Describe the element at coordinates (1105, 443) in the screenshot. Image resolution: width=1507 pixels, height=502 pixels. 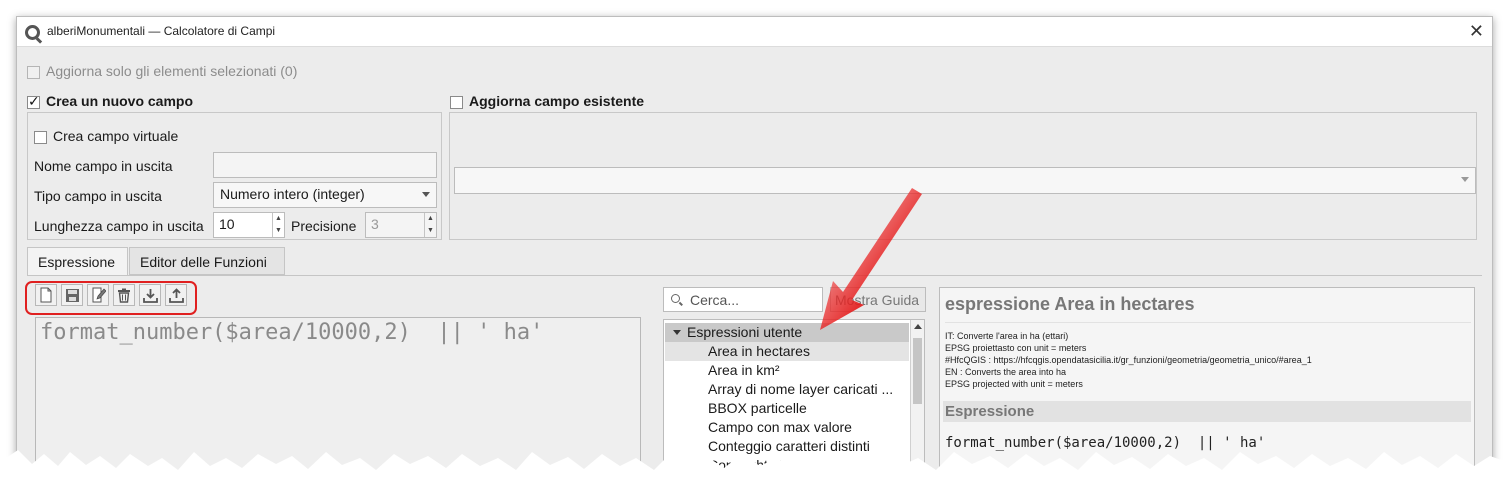
I see `help-expression-code: format_number($area/10000,2) || ' ha'` at that location.